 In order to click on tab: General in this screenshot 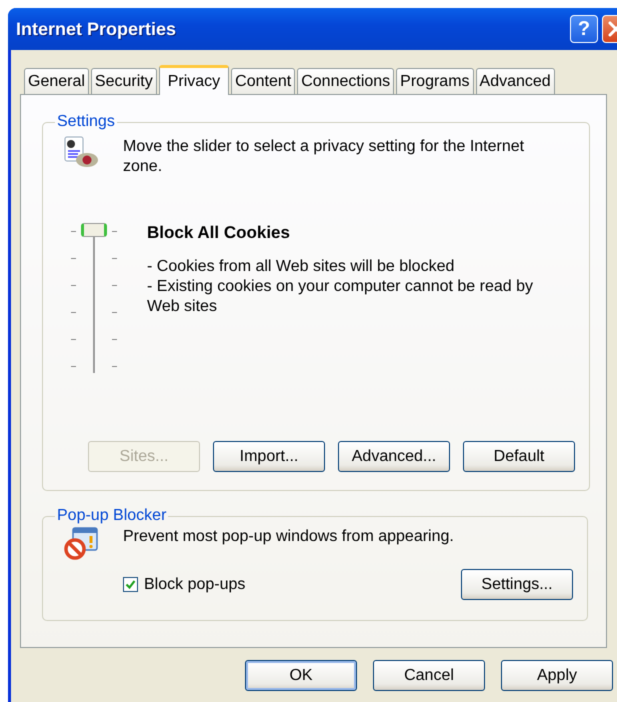, I will do `click(56, 81)`.